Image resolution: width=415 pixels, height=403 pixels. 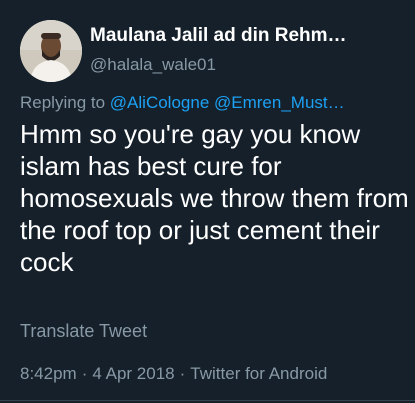 What do you see at coordinates (159, 102) in the screenshot?
I see `mention-link: @AliCologne` at bounding box center [159, 102].